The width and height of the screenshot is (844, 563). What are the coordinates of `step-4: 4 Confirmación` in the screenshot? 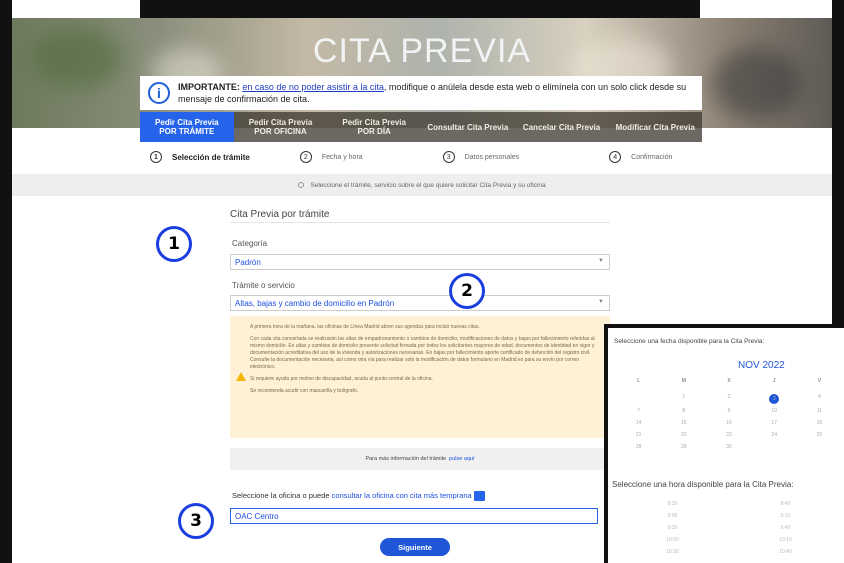 It's located at (640, 157).